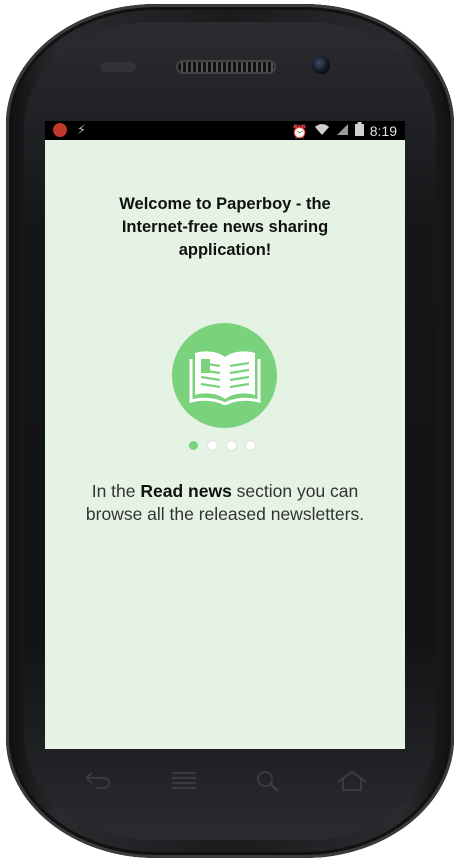 The width and height of the screenshot is (460, 862). I want to click on usb-icon: ⚡, so click(82, 129).